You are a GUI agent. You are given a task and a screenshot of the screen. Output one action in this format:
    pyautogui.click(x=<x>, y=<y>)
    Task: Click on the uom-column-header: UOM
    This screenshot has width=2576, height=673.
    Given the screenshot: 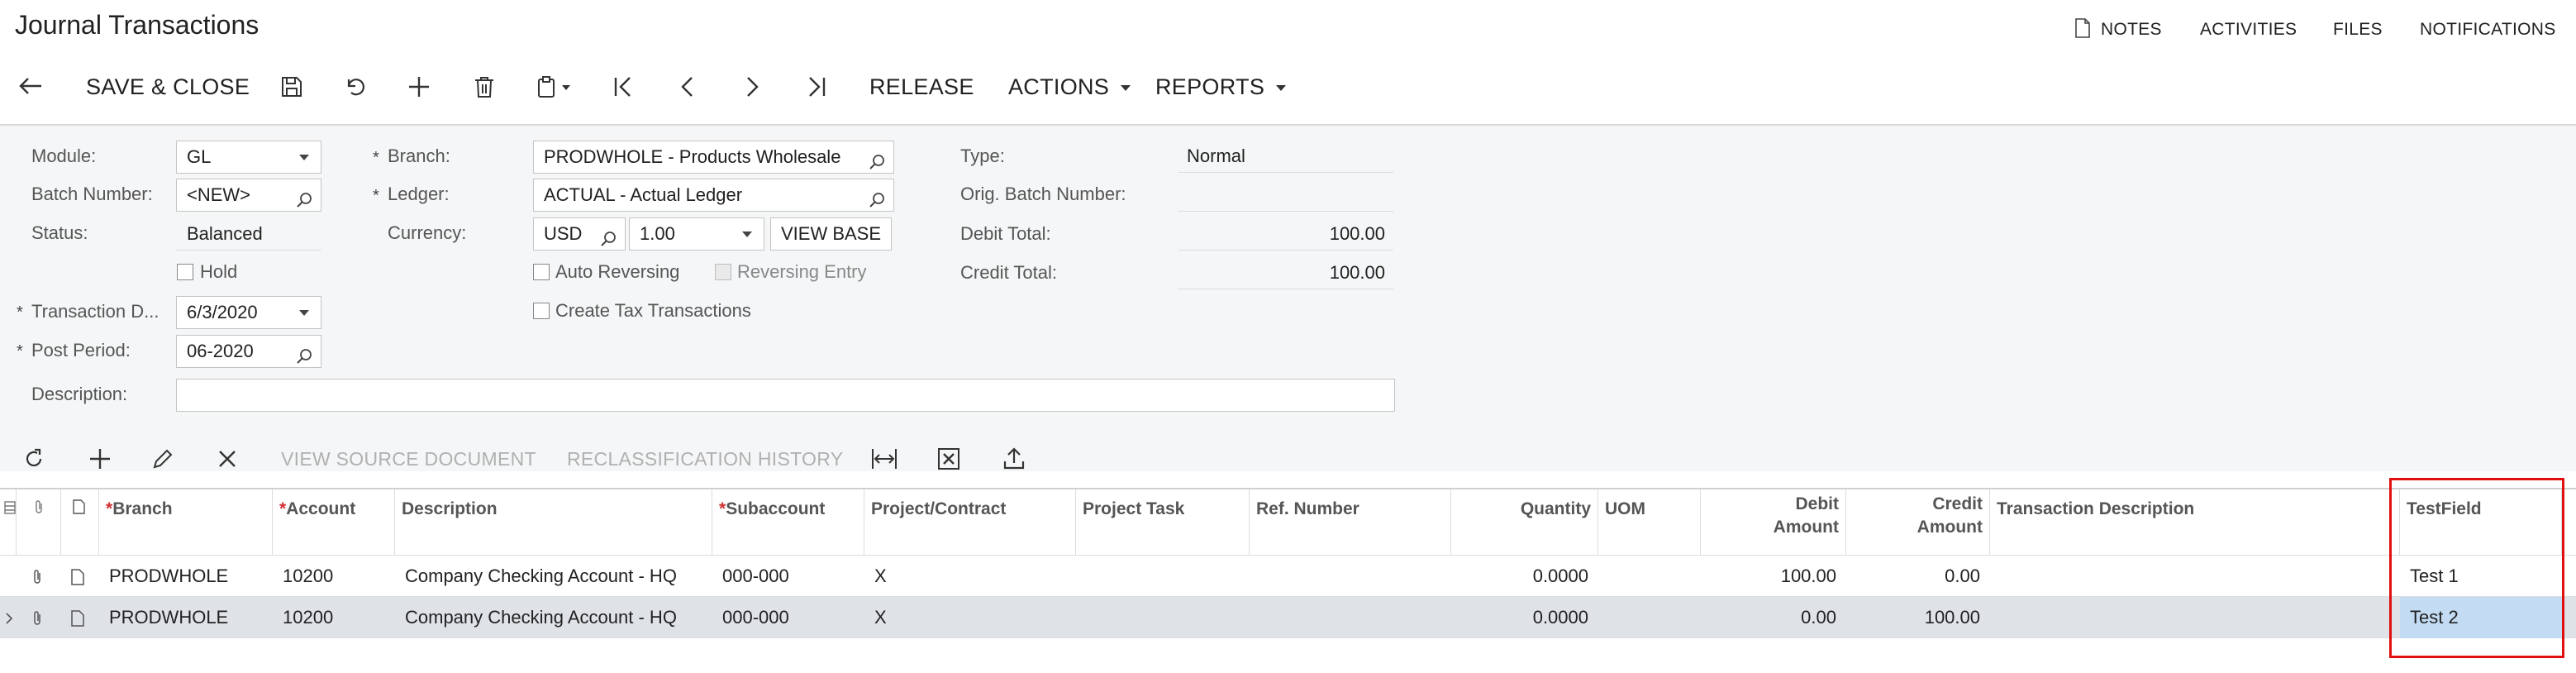 What is the action you would take?
    pyautogui.click(x=1650, y=522)
    